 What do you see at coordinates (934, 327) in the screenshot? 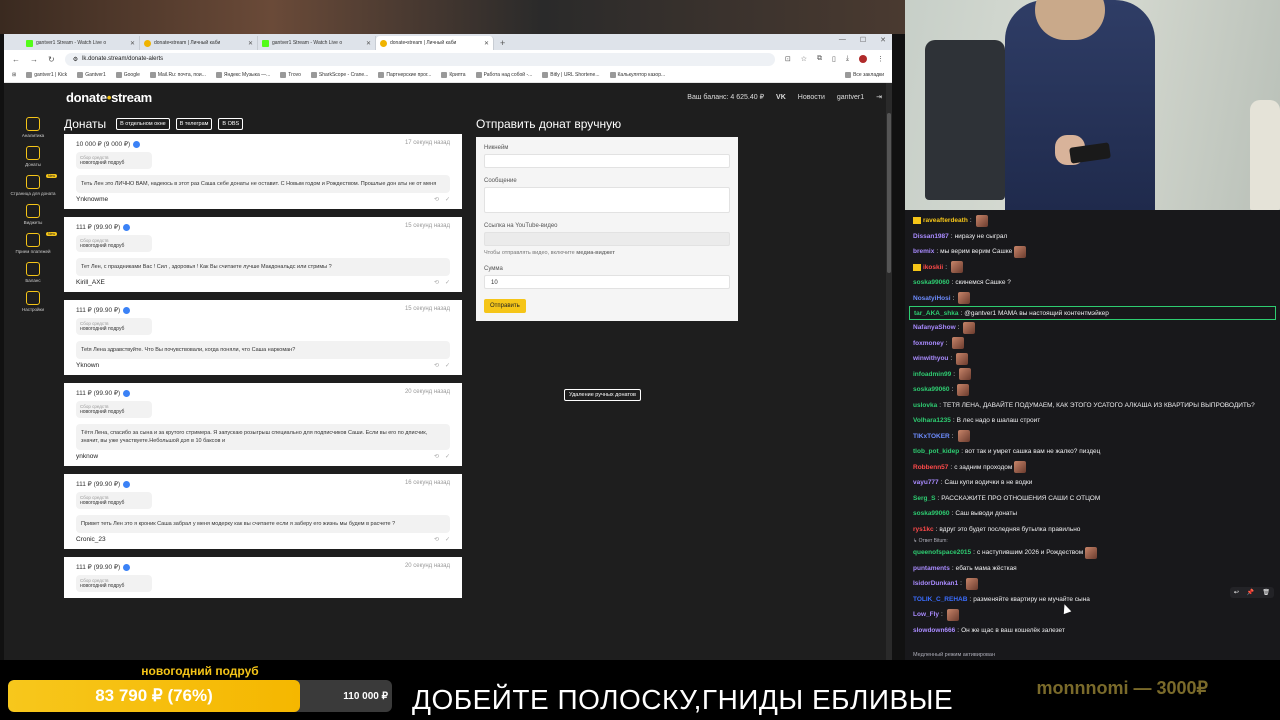
I see `chat-username: NafanyaShow` at bounding box center [934, 327].